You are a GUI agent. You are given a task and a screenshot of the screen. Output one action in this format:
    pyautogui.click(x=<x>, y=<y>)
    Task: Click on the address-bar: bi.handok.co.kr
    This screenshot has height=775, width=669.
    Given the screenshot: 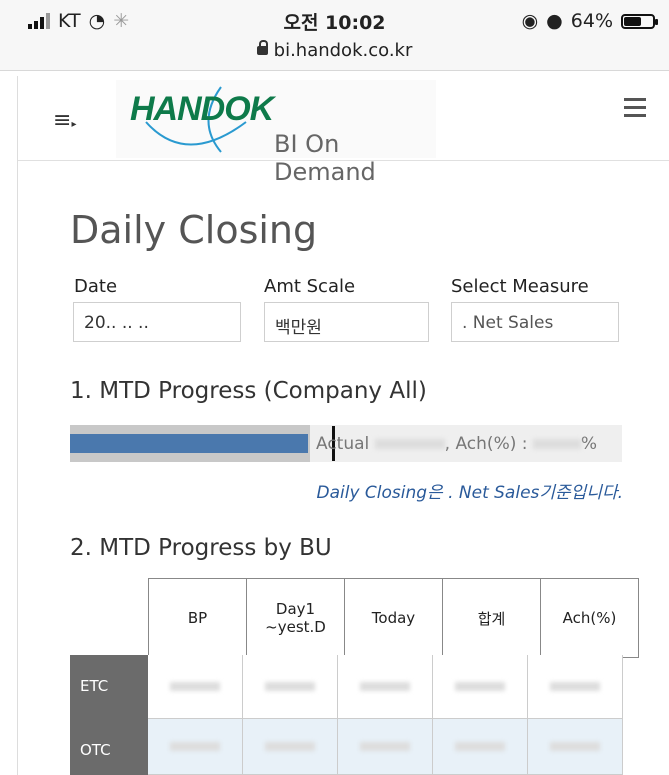 What is the action you would take?
    pyautogui.click(x=334, y=50)
    